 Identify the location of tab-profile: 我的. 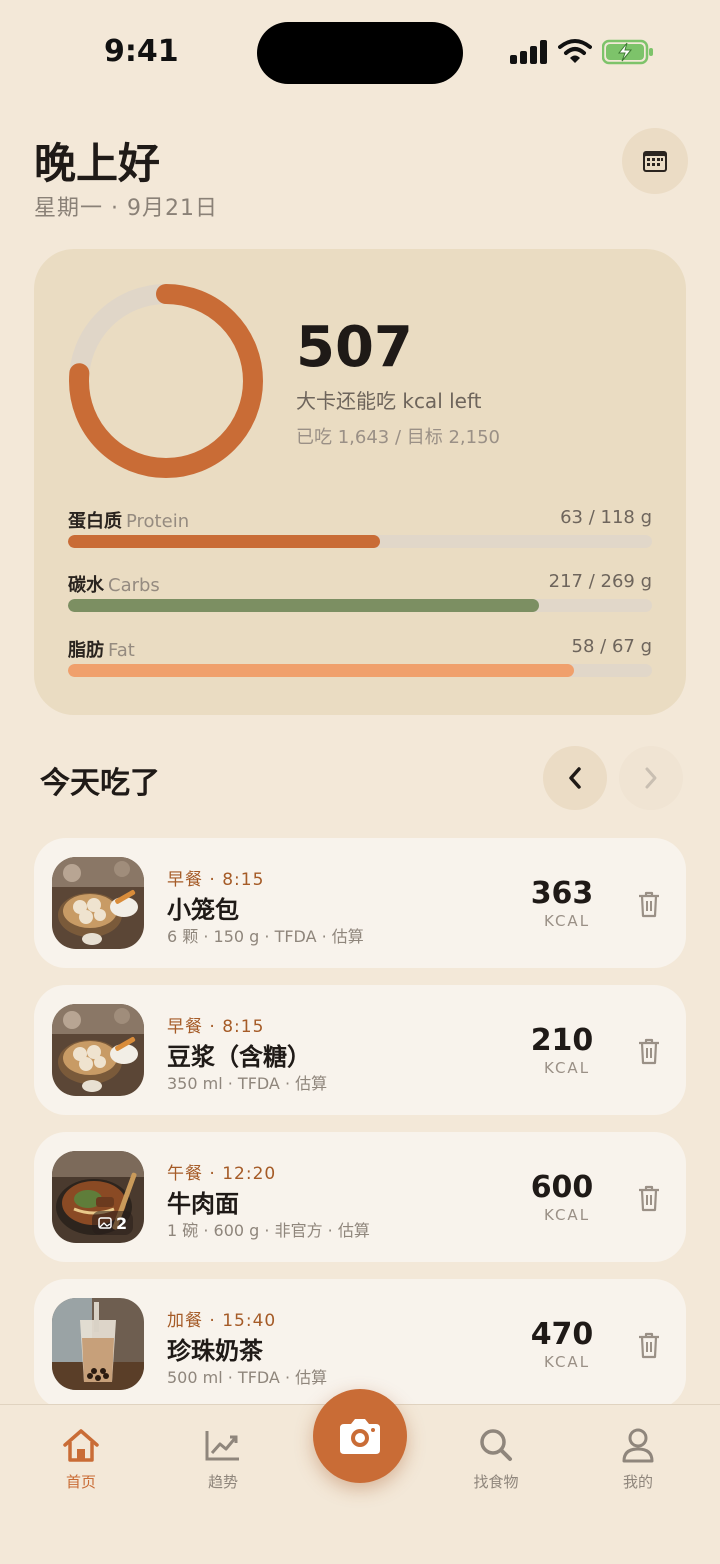
(638, 1459).